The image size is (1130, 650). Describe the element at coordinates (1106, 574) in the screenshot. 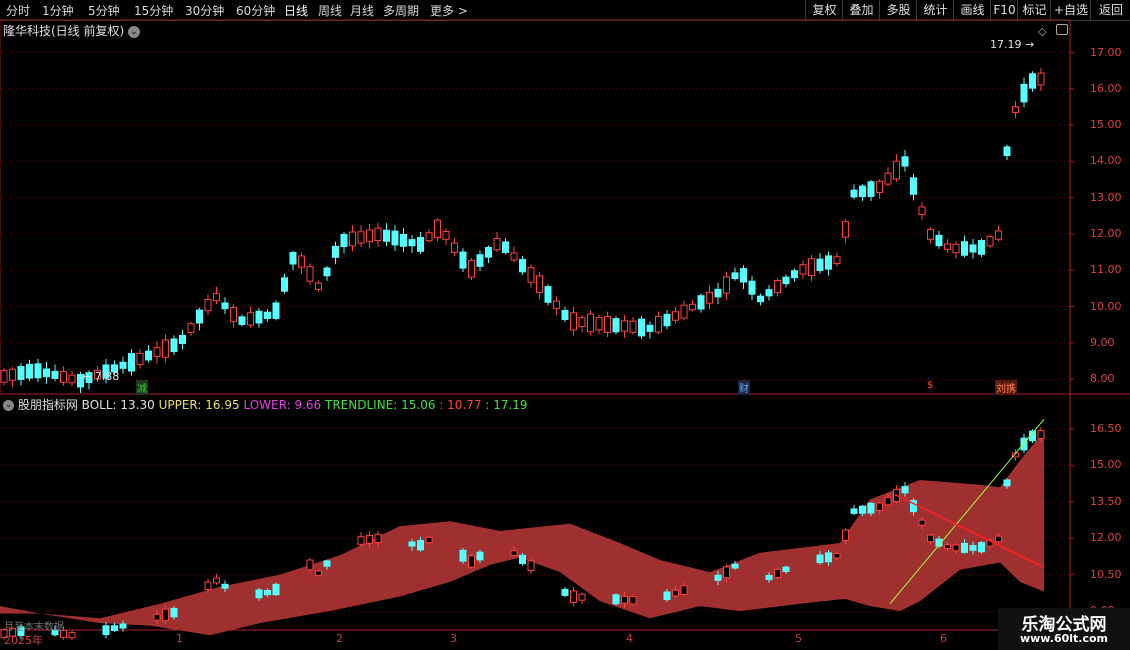

I see `indicator-tick-label: 10.50` at that location.